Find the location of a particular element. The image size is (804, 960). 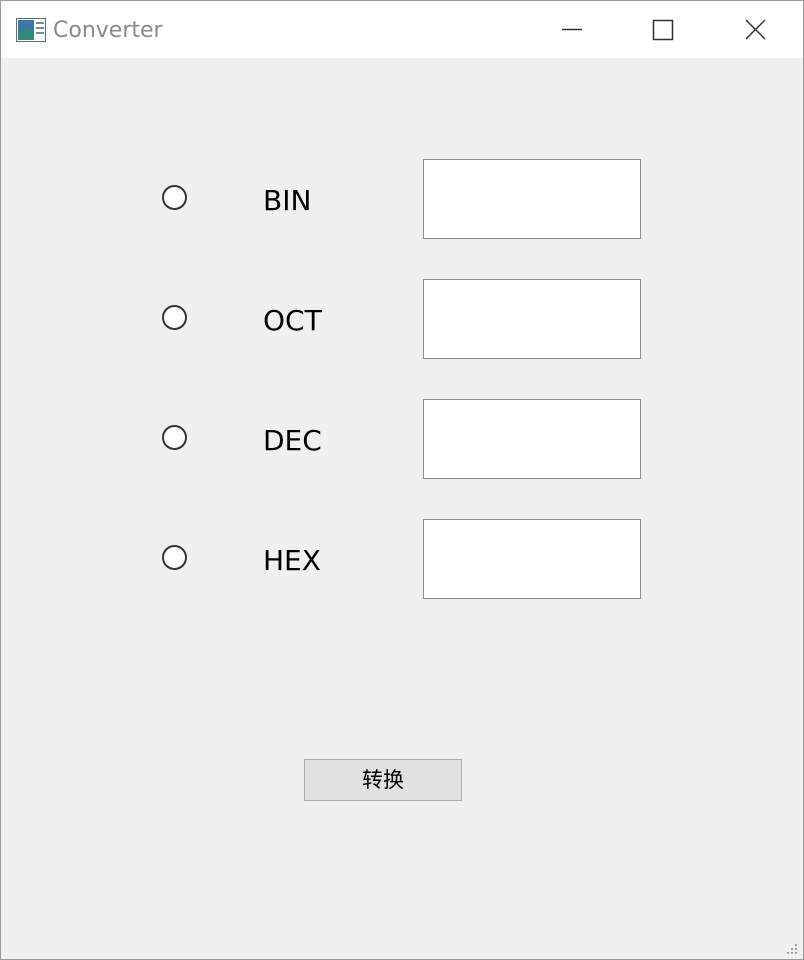

minimize-button is located at coordinates (572, 29).